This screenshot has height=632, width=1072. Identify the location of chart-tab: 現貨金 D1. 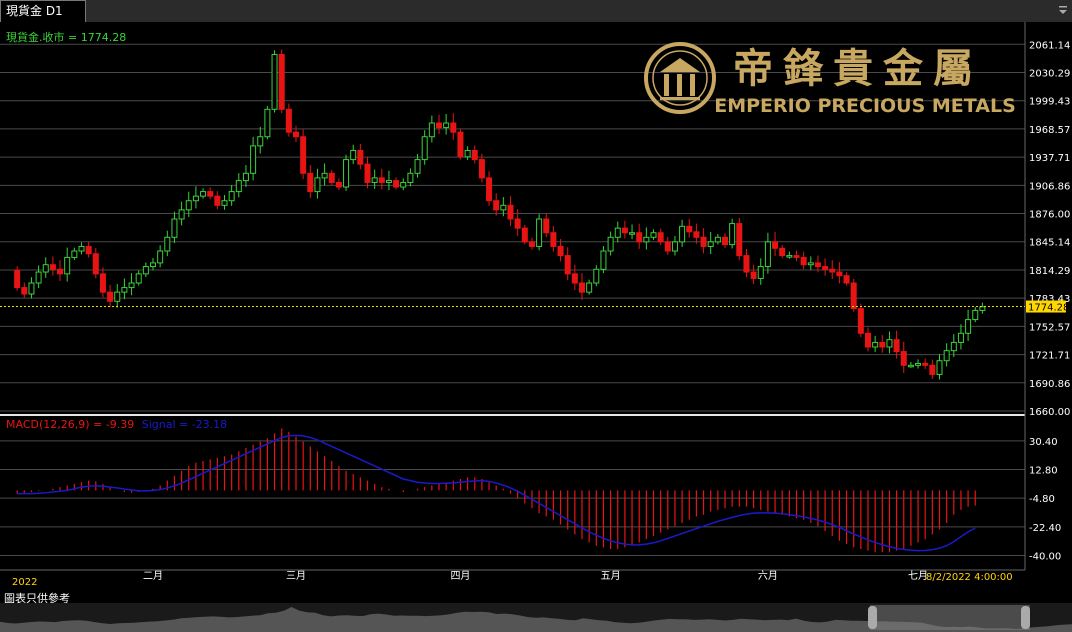
(43, 11).